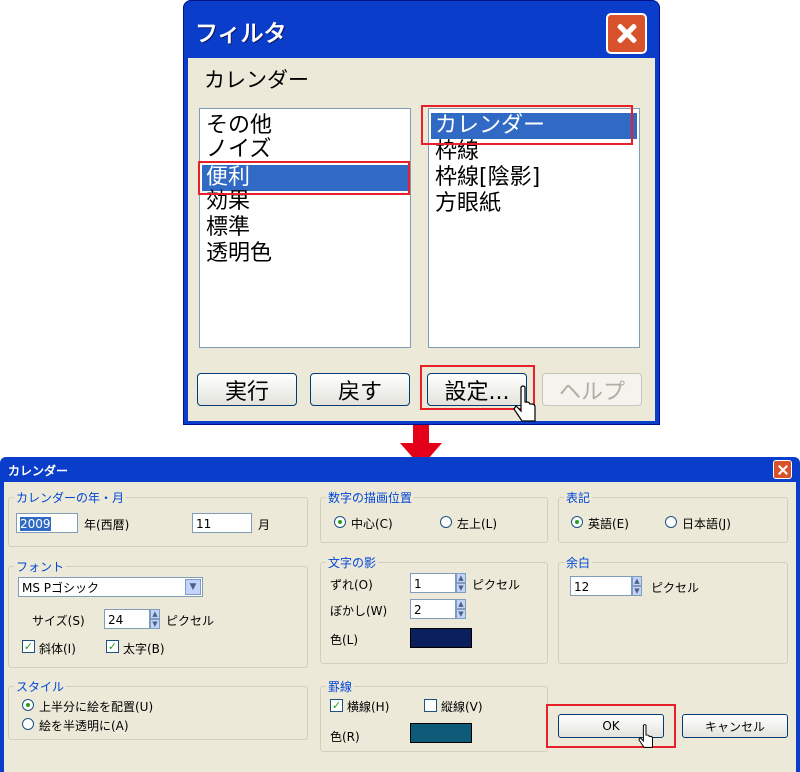 The height and width of the screenshot is (772, 800). Describe the element at coordinates (38, 471) in the screenshot. I see `calendar-dialog-title: カレンダー` at that location.